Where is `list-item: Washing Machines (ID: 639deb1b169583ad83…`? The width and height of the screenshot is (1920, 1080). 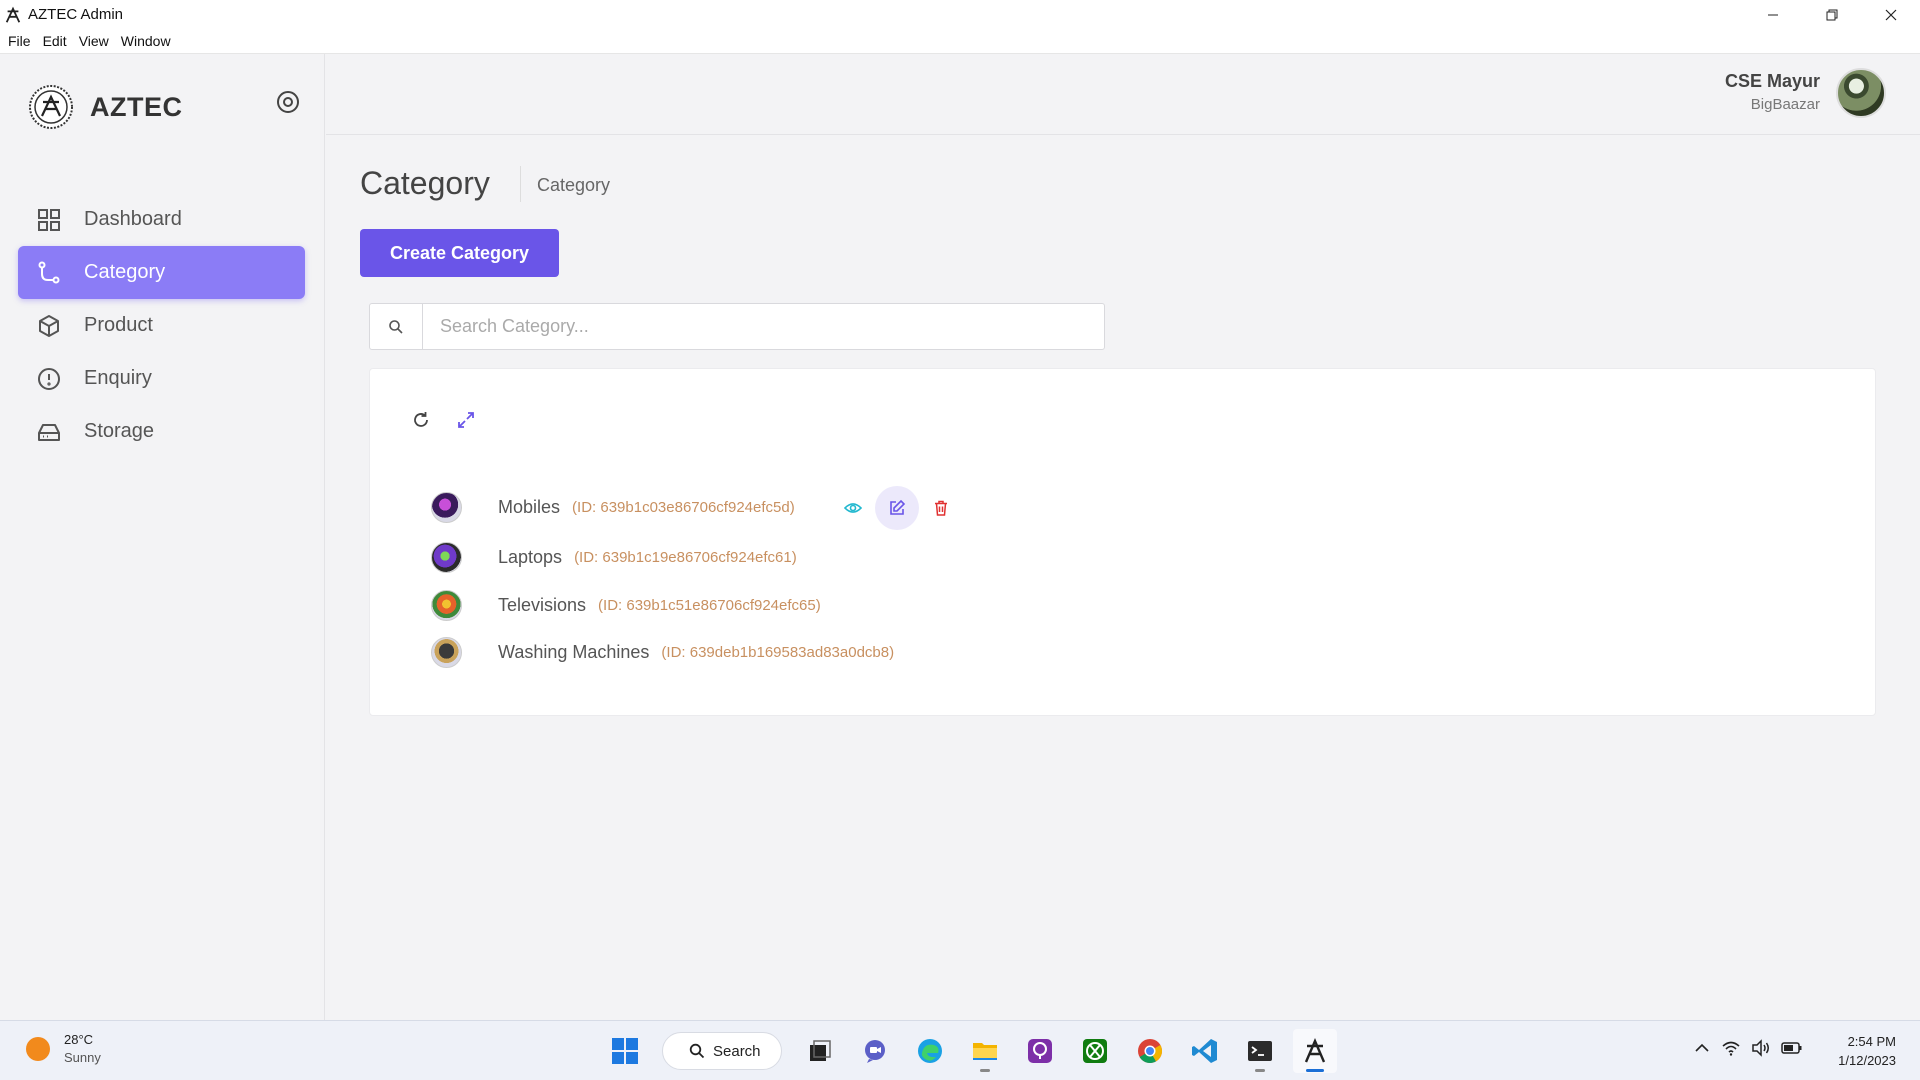 list-item: Washing Machines (ID: 639deb1b169583ad83… is located at coordinates (697, 653).